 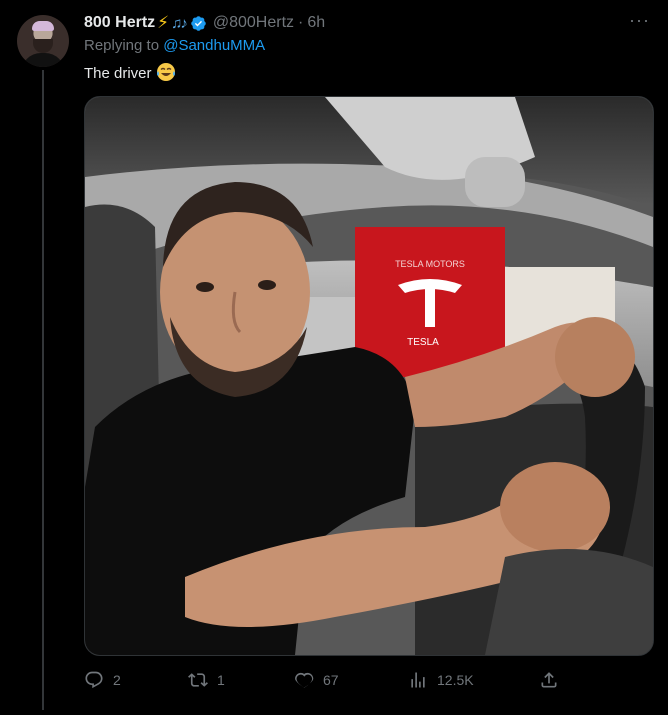 What do you see at coordinates (165, 72) in the screenshot?
I see `face-with-tears-of-joy-emoji-icon` at bounding box center [165, 72].